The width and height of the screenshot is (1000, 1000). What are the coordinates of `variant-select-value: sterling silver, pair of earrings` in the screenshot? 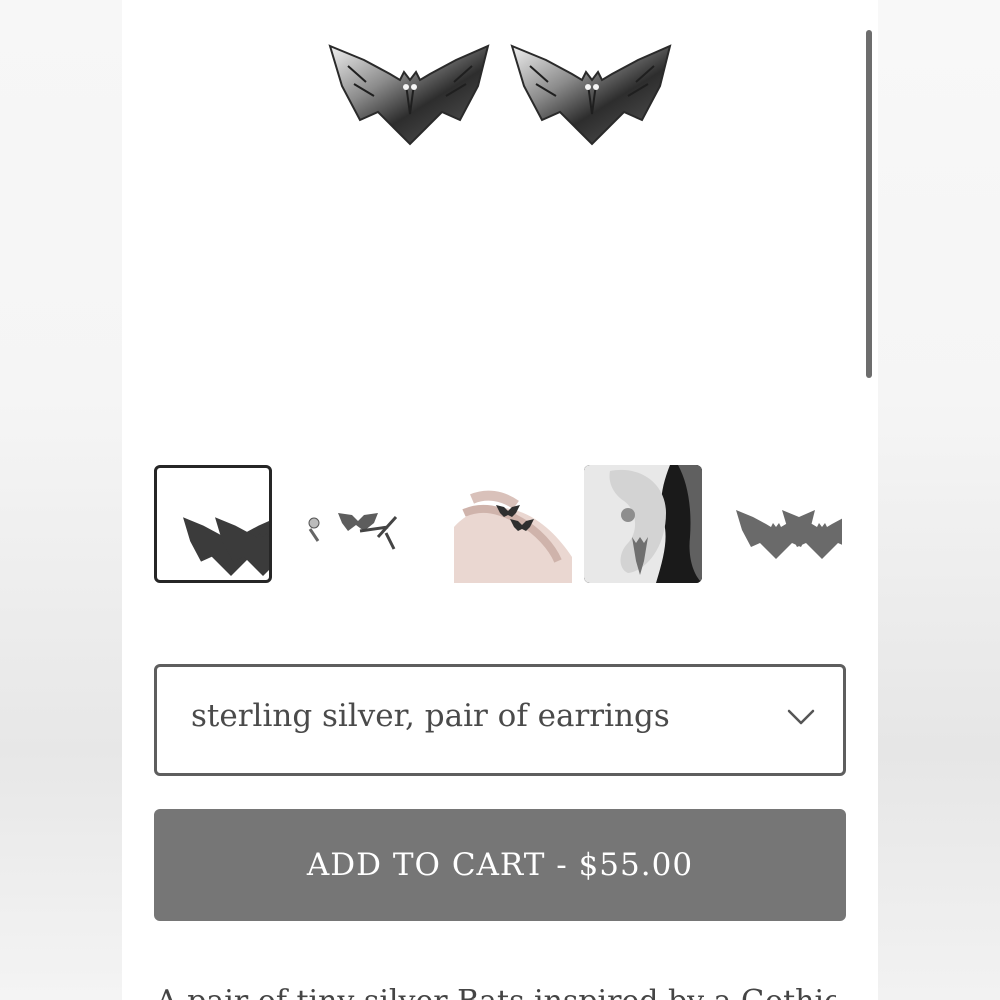 It's located at (430, 716).